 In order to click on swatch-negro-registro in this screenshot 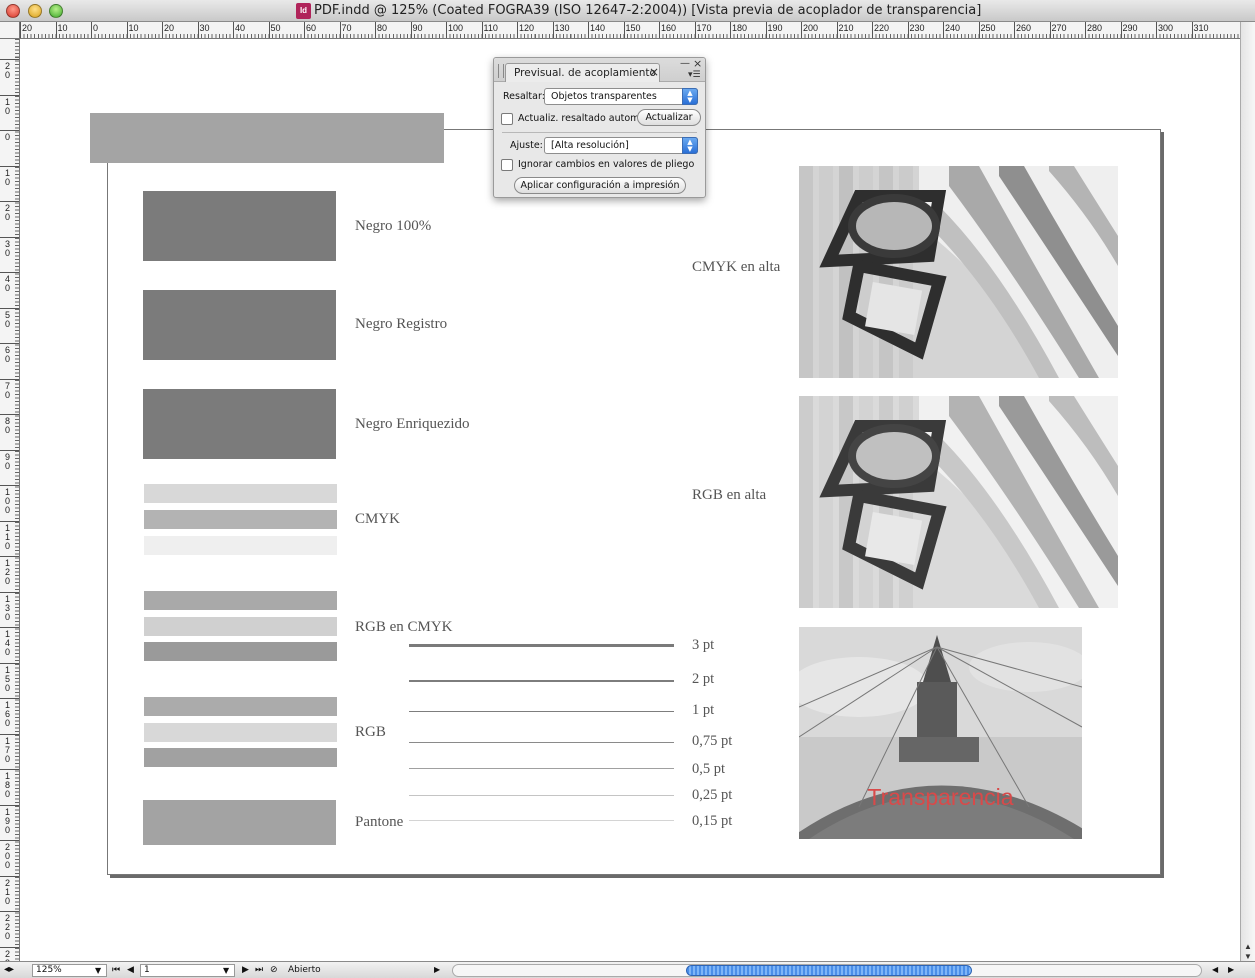, I will do `click(239, 325)`.